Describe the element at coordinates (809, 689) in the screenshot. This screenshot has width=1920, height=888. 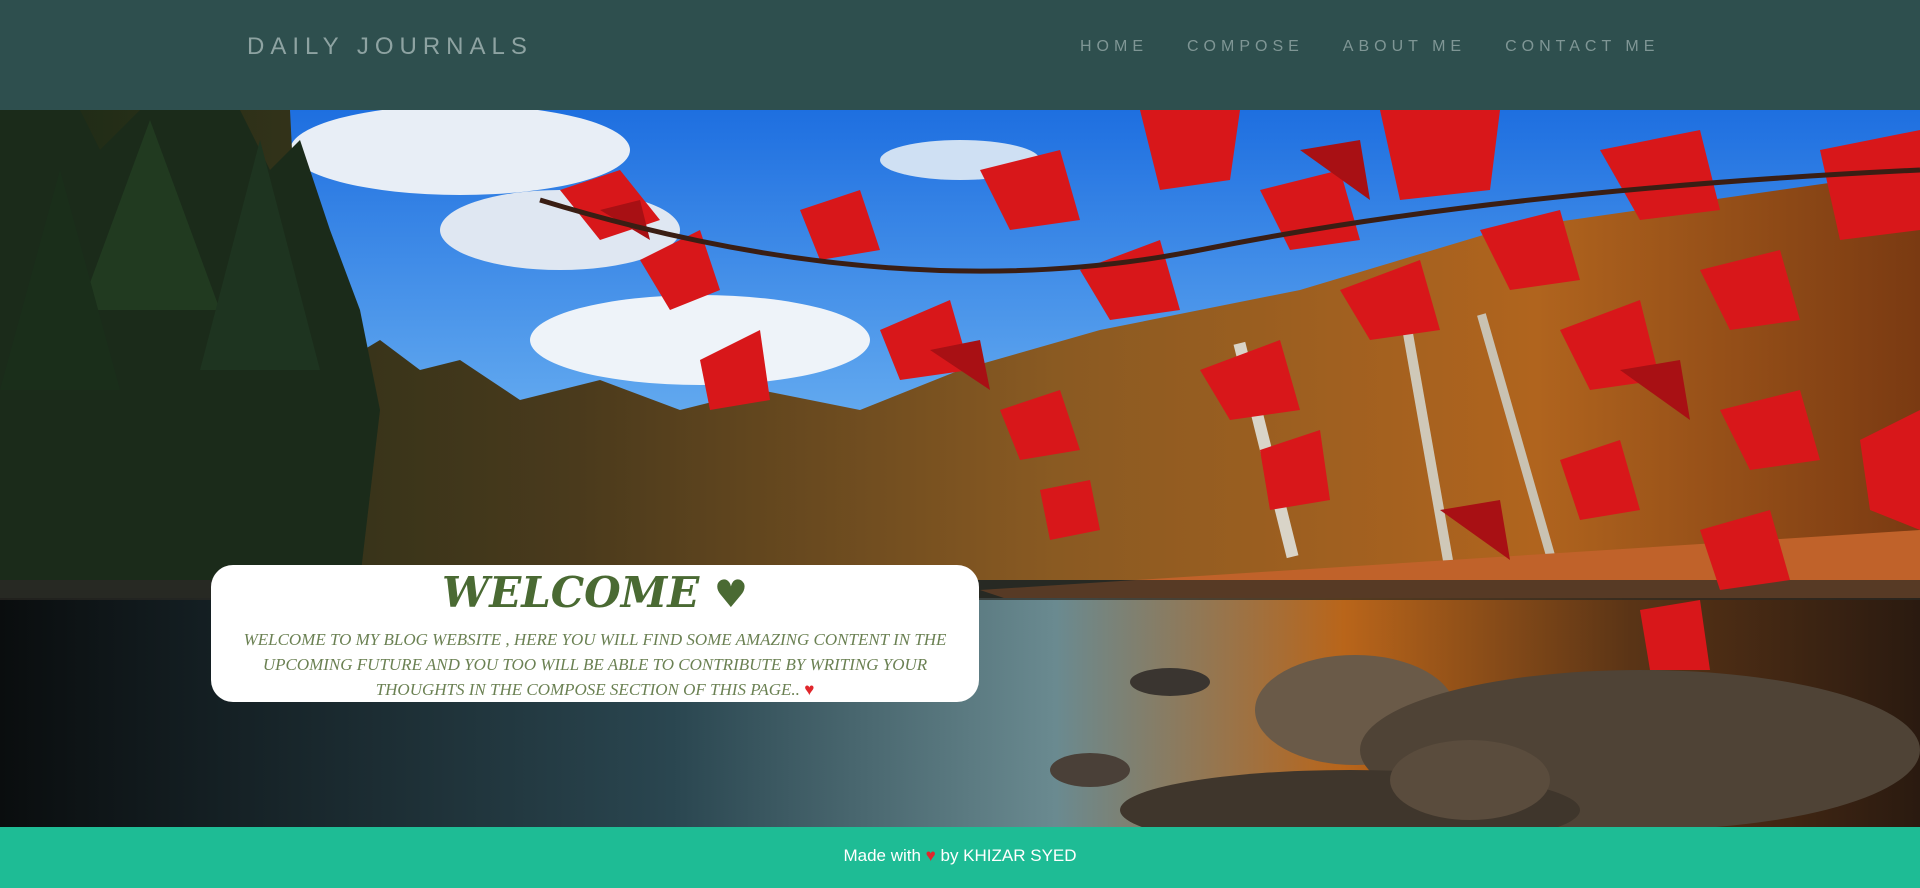
I see `red-heart-icon: ♥` at that location.